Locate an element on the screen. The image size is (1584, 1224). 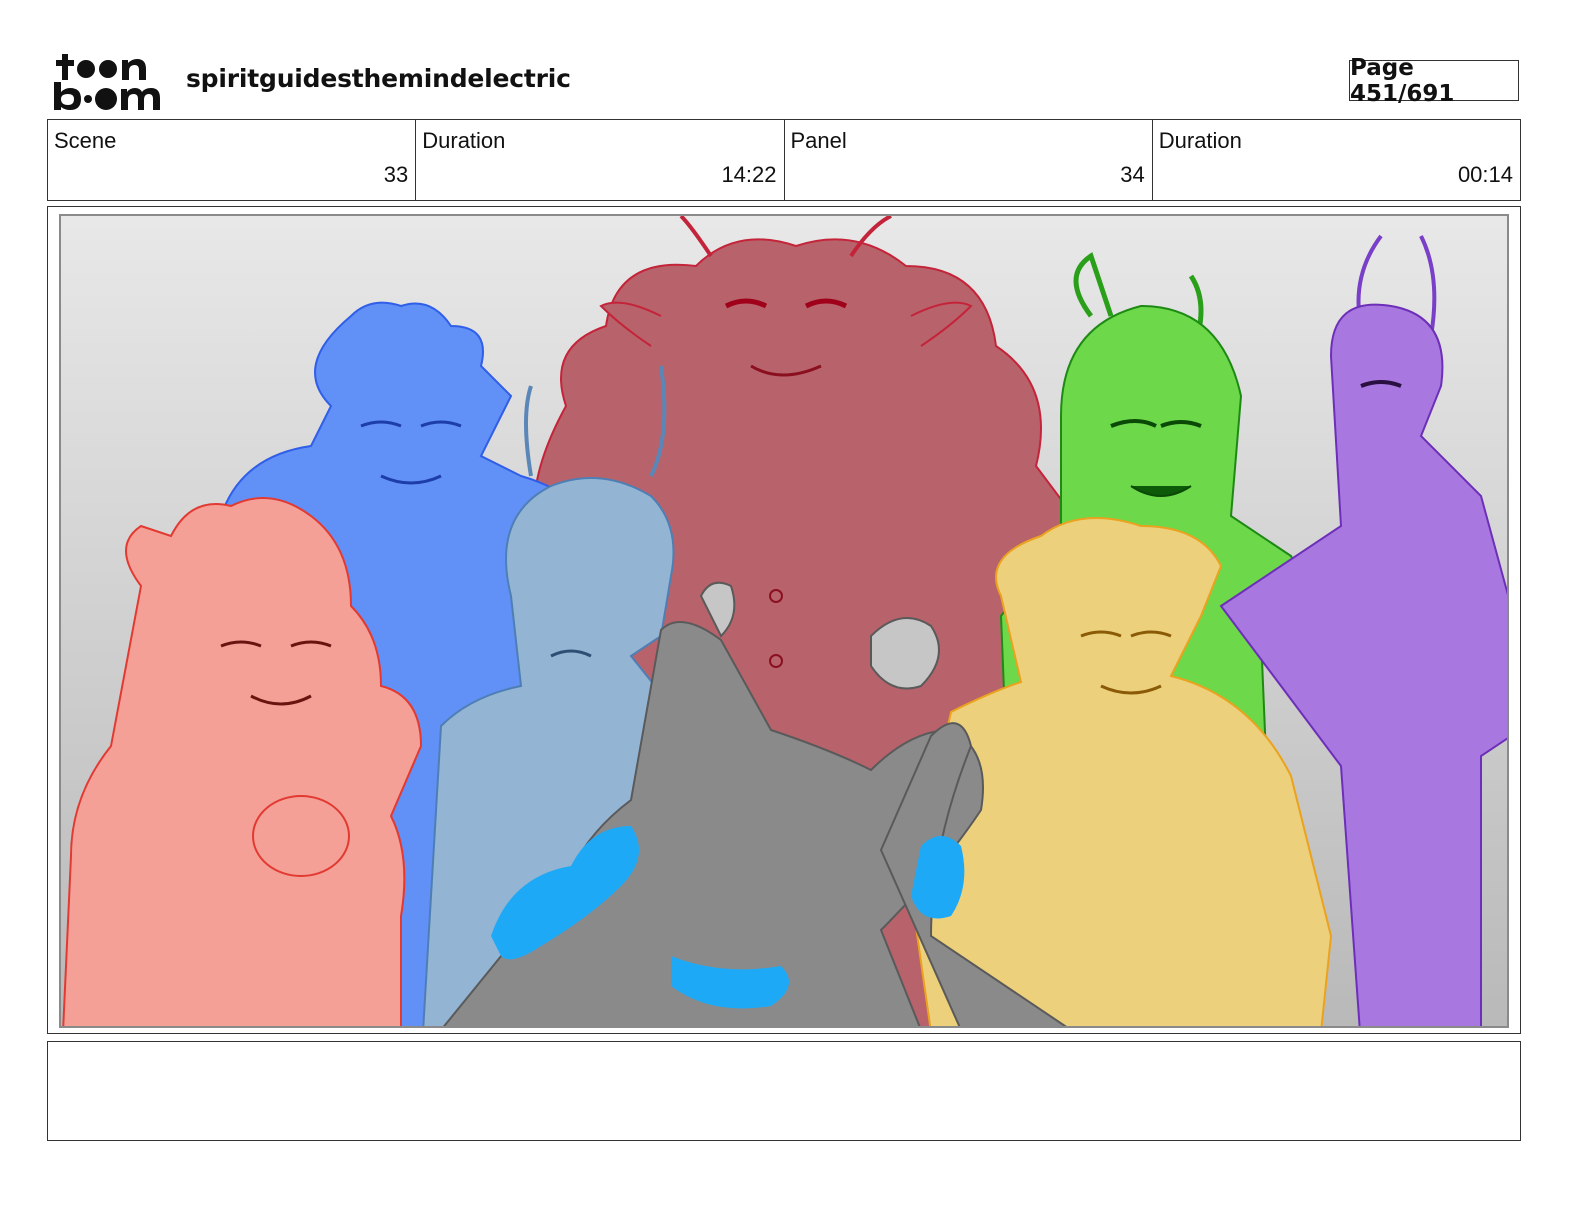
project-title: spiritguidesthemindelectric is located at coordinates (378, 78).